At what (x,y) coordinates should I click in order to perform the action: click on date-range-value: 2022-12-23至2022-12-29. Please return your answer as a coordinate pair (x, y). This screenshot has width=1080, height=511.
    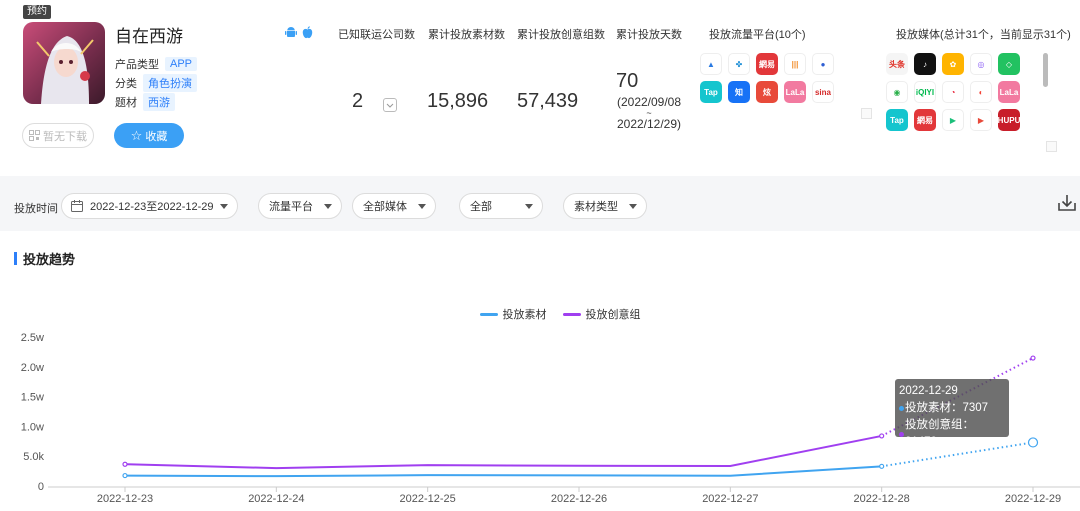
    Looking at the image, I should click on (152, 207).